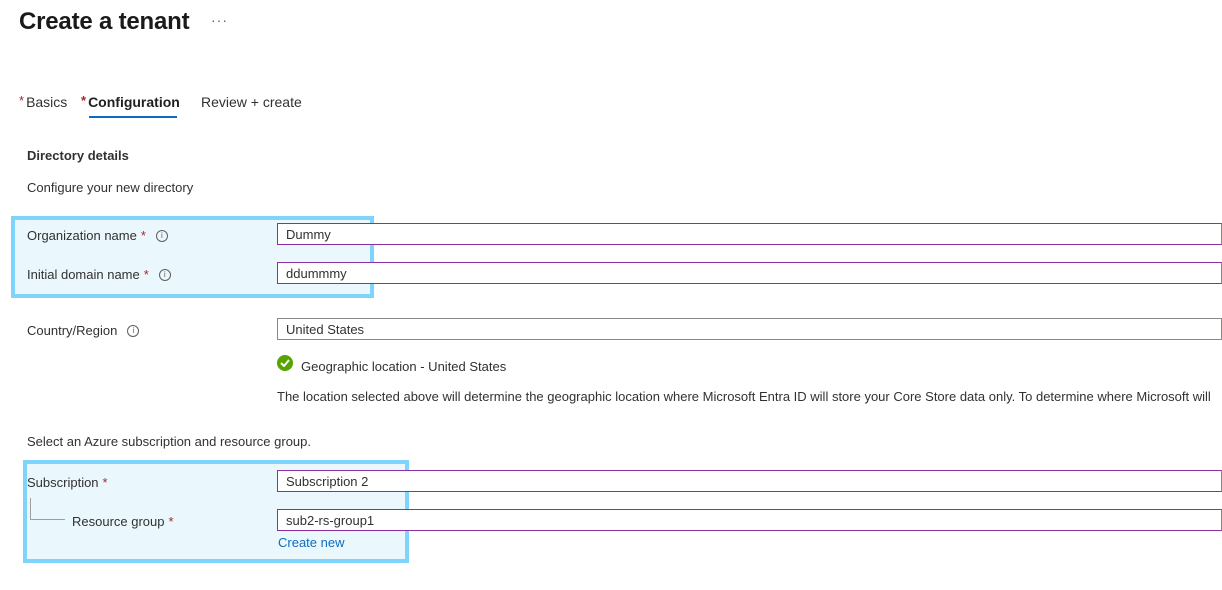  I want to click on tab-review-create: Review + create, so click(251, 102).